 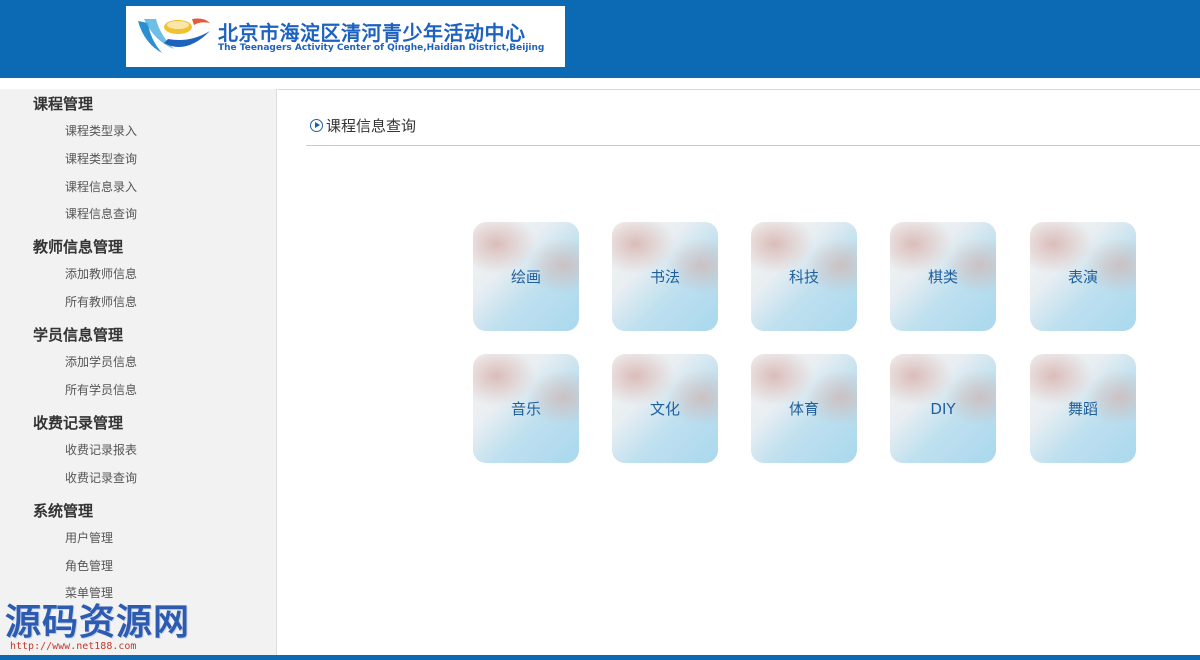 I want to click on category-label: 音乐, so click(x=525, y=409).